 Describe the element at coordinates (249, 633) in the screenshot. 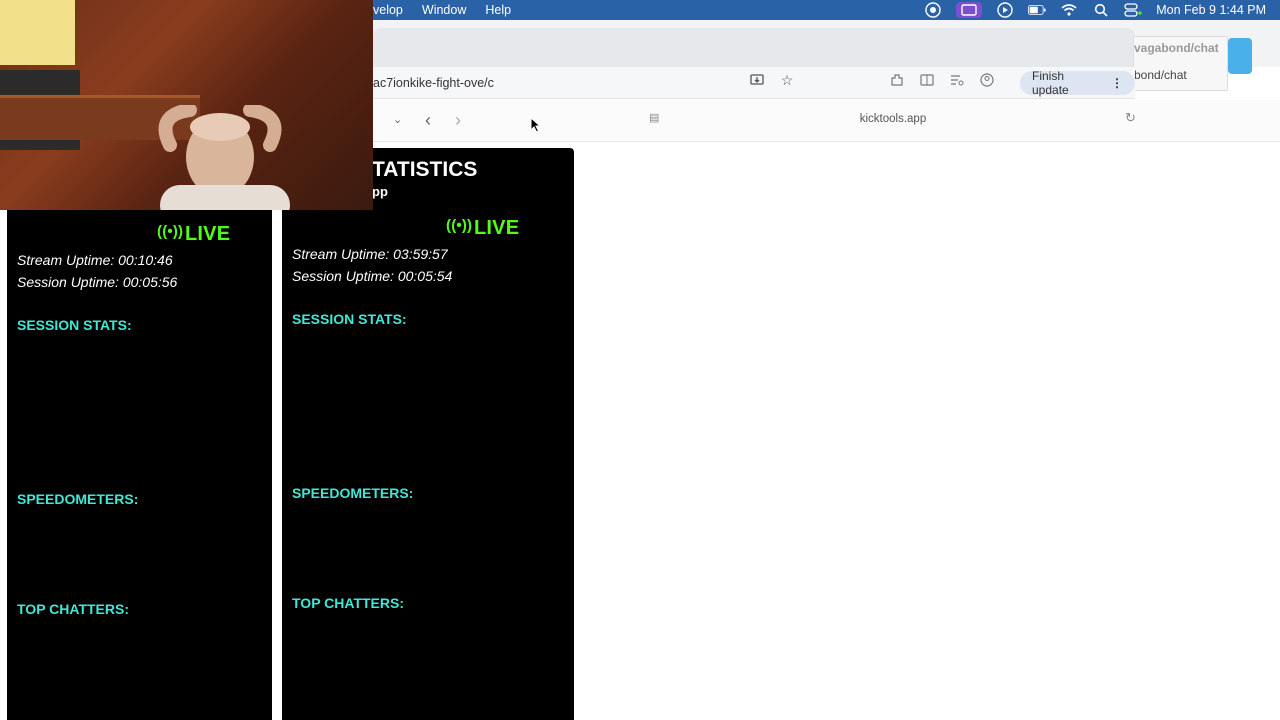

I see `chatter-row-value: 152` at that location.